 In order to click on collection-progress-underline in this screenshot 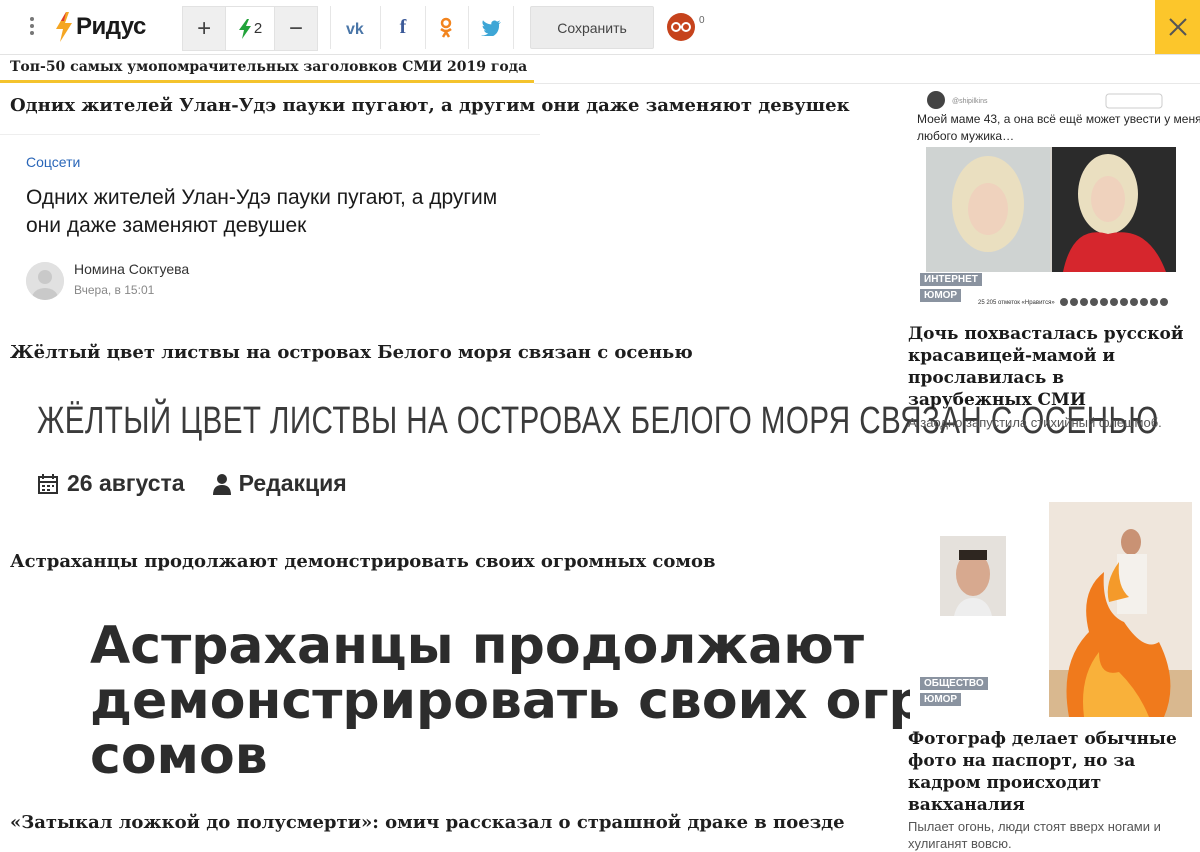, I will do `click(267, 81)`.